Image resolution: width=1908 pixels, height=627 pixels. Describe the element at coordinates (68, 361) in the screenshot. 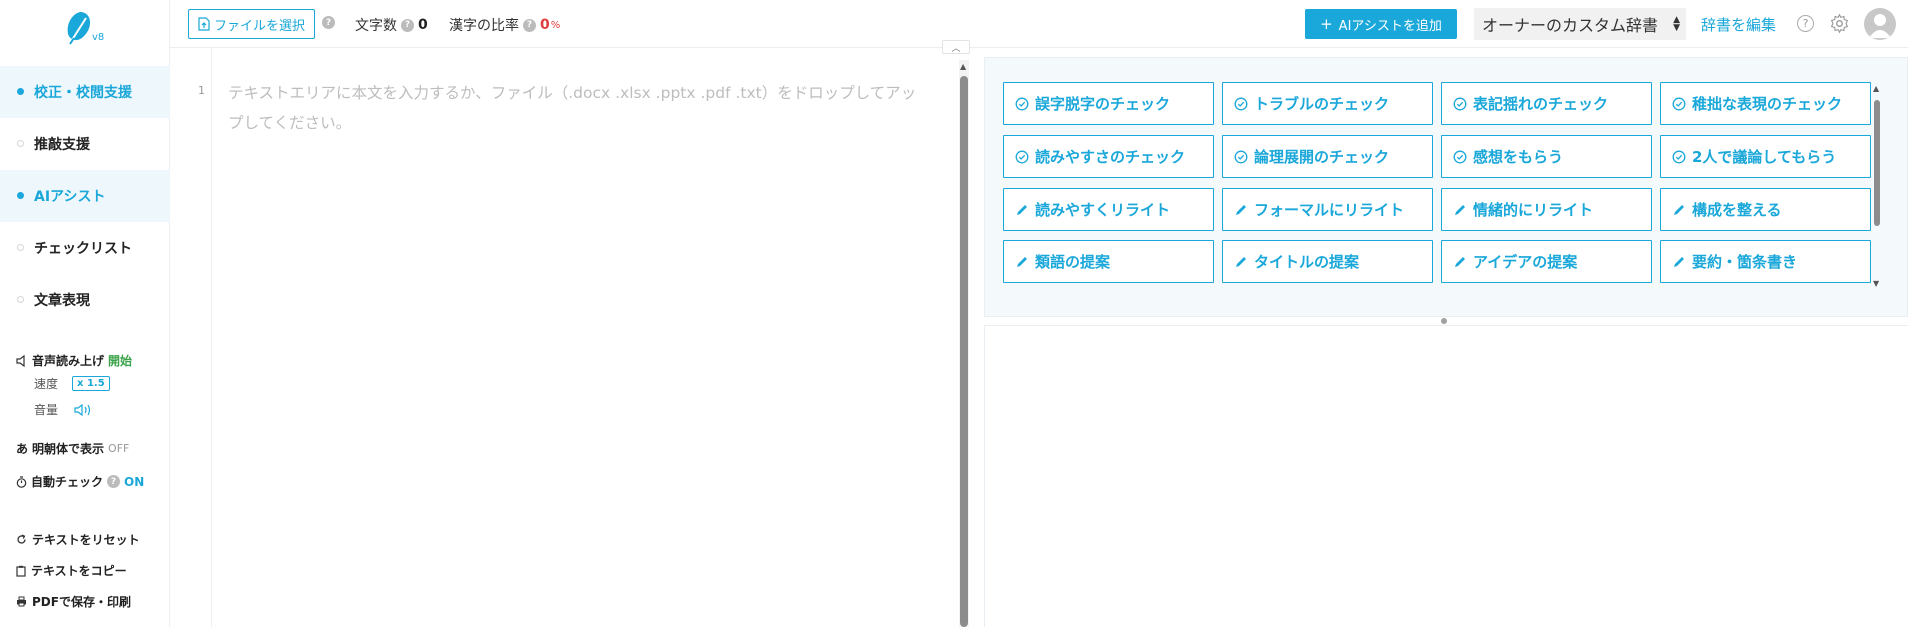

I see `voice-readout-label: 音声読み上げ` at that location.